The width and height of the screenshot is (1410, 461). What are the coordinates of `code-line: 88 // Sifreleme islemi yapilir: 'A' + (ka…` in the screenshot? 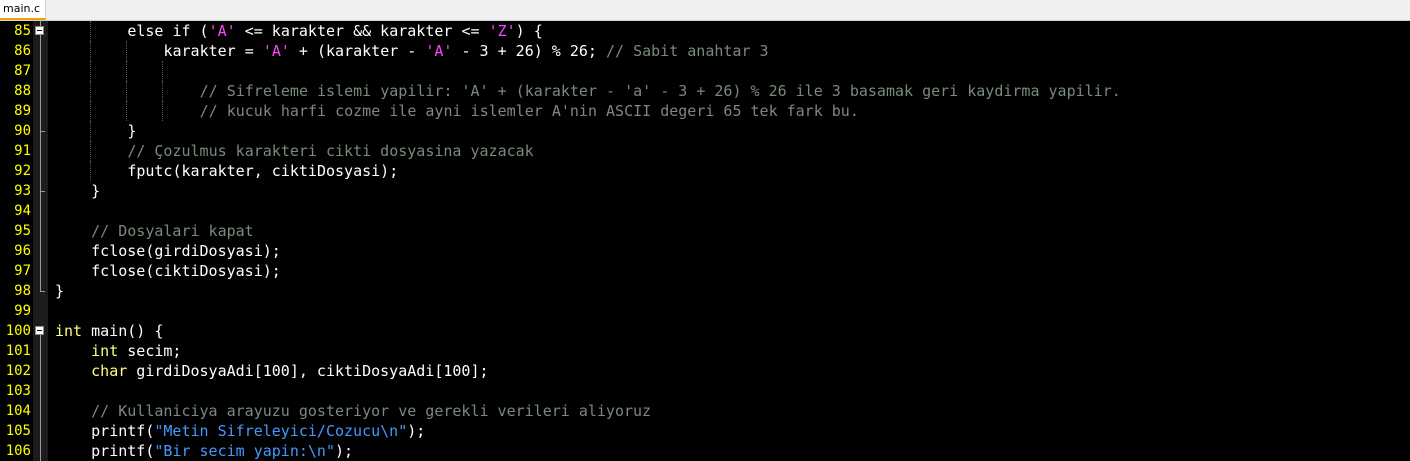 It's located at (705, 91).